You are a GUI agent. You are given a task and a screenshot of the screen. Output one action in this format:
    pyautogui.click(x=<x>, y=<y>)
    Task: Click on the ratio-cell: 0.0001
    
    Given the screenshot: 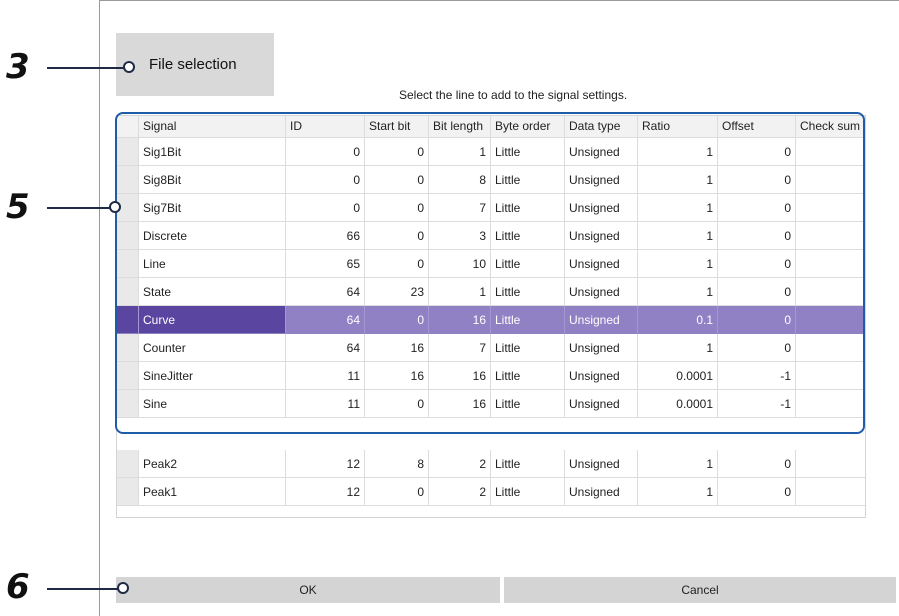 What is the action you would take?
    pyautogui.click(x=678, y=404)
    